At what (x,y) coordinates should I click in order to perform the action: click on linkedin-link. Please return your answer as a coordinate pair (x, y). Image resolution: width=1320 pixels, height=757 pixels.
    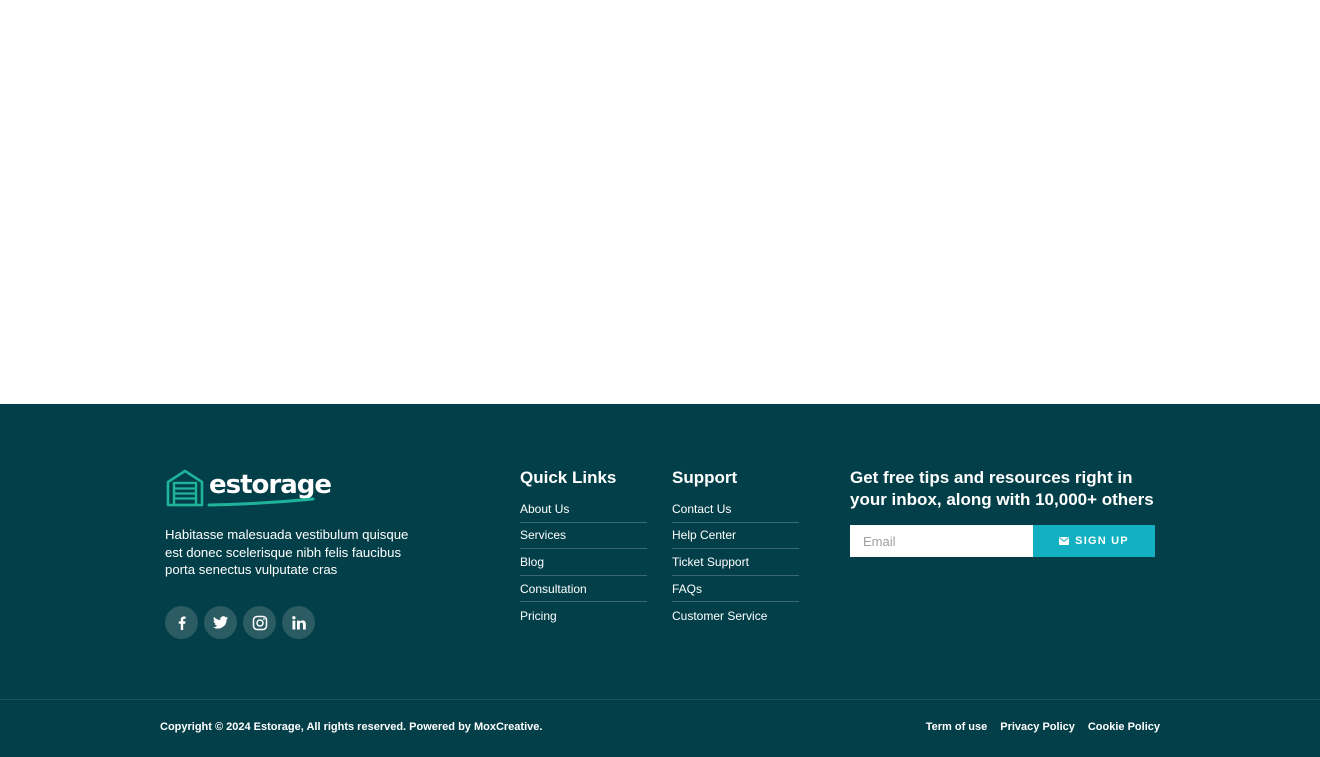
    Looking at the image, I should click on (298, 623).